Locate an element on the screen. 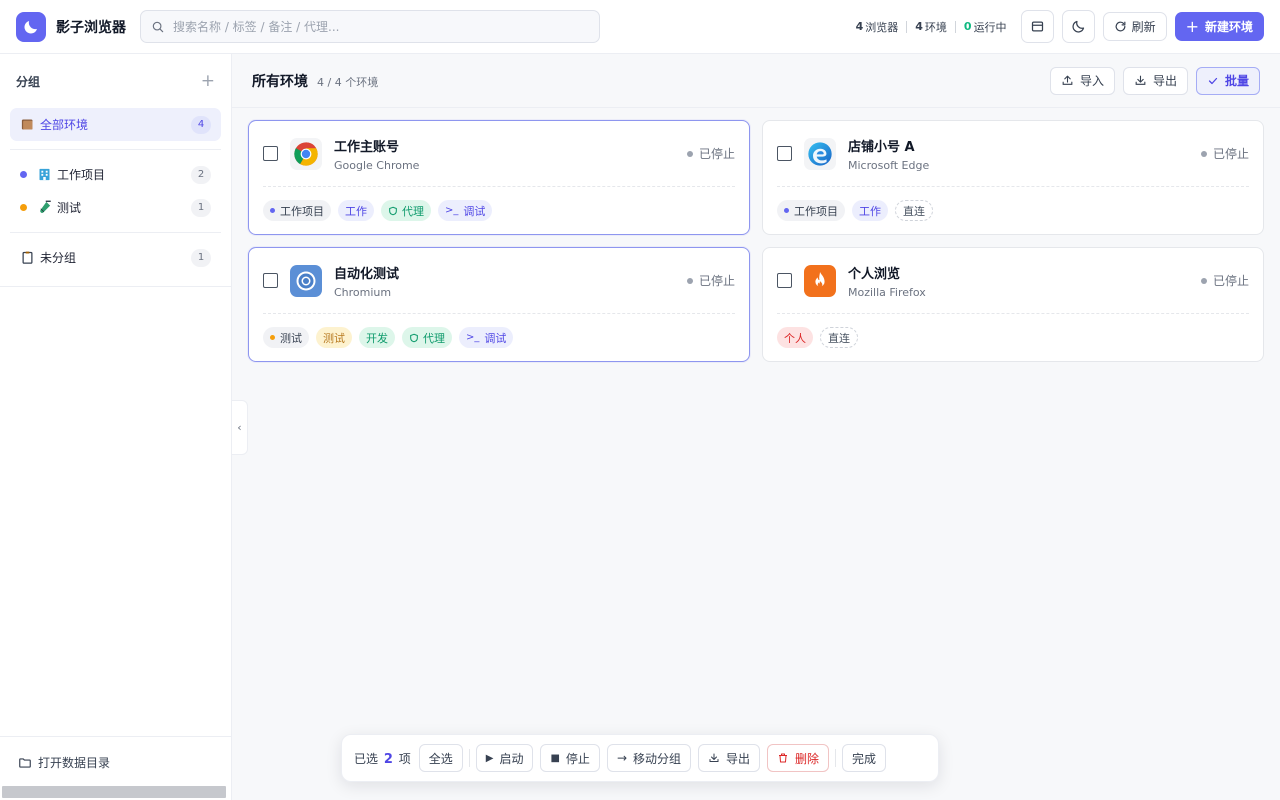 The image size is (1280, 800). stop-button: ■ 停止 is located at coordinates (570, 758).